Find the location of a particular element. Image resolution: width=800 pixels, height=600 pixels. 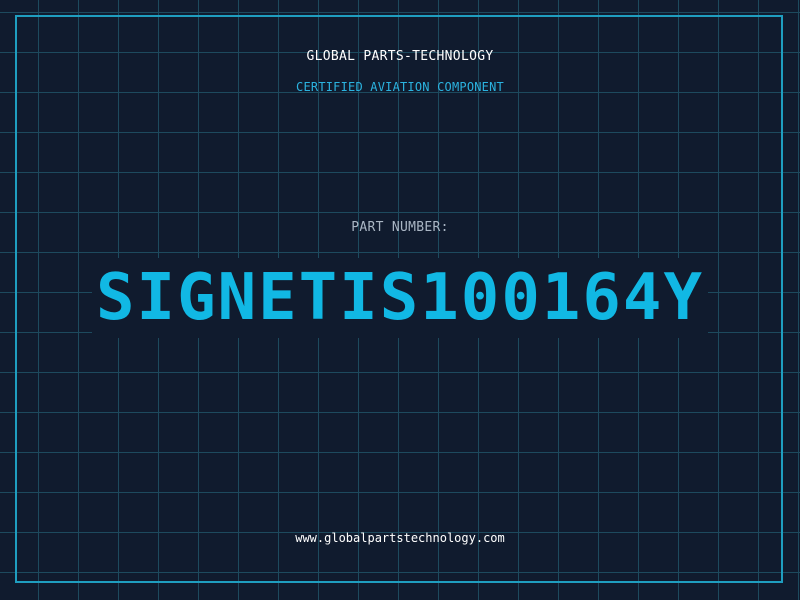

part-number-value: SIGNETIS100164Y is located at coordinates (400, 298).